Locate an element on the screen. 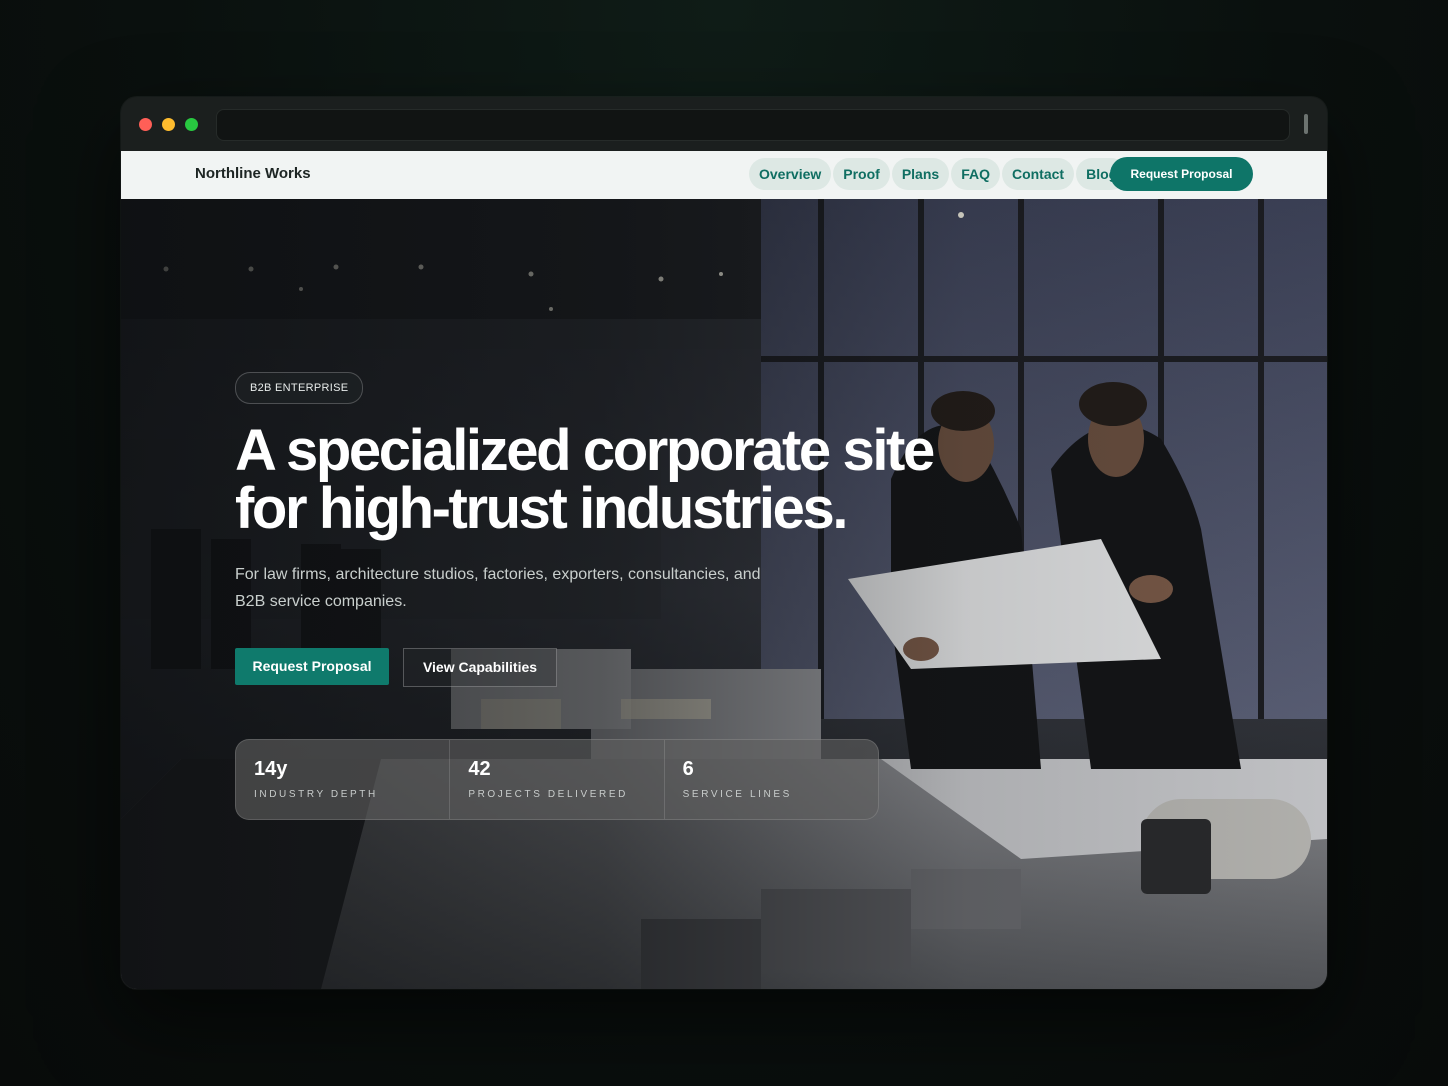 This screenshot has height=1086, width=1448. nav-link-overview: Overview is located at coordinates (790, 174).